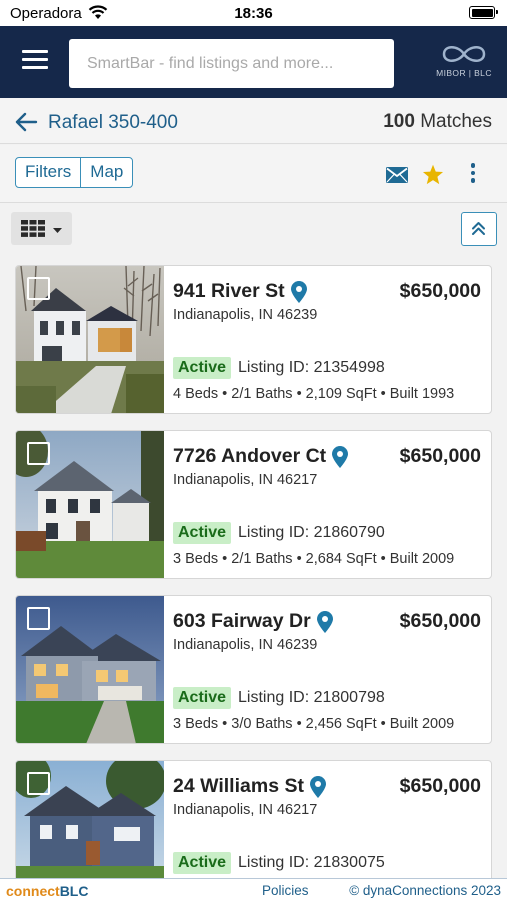 The image size is (507, 900). I want to click on app-header: MIBOR | BLC, so click(253, 62).